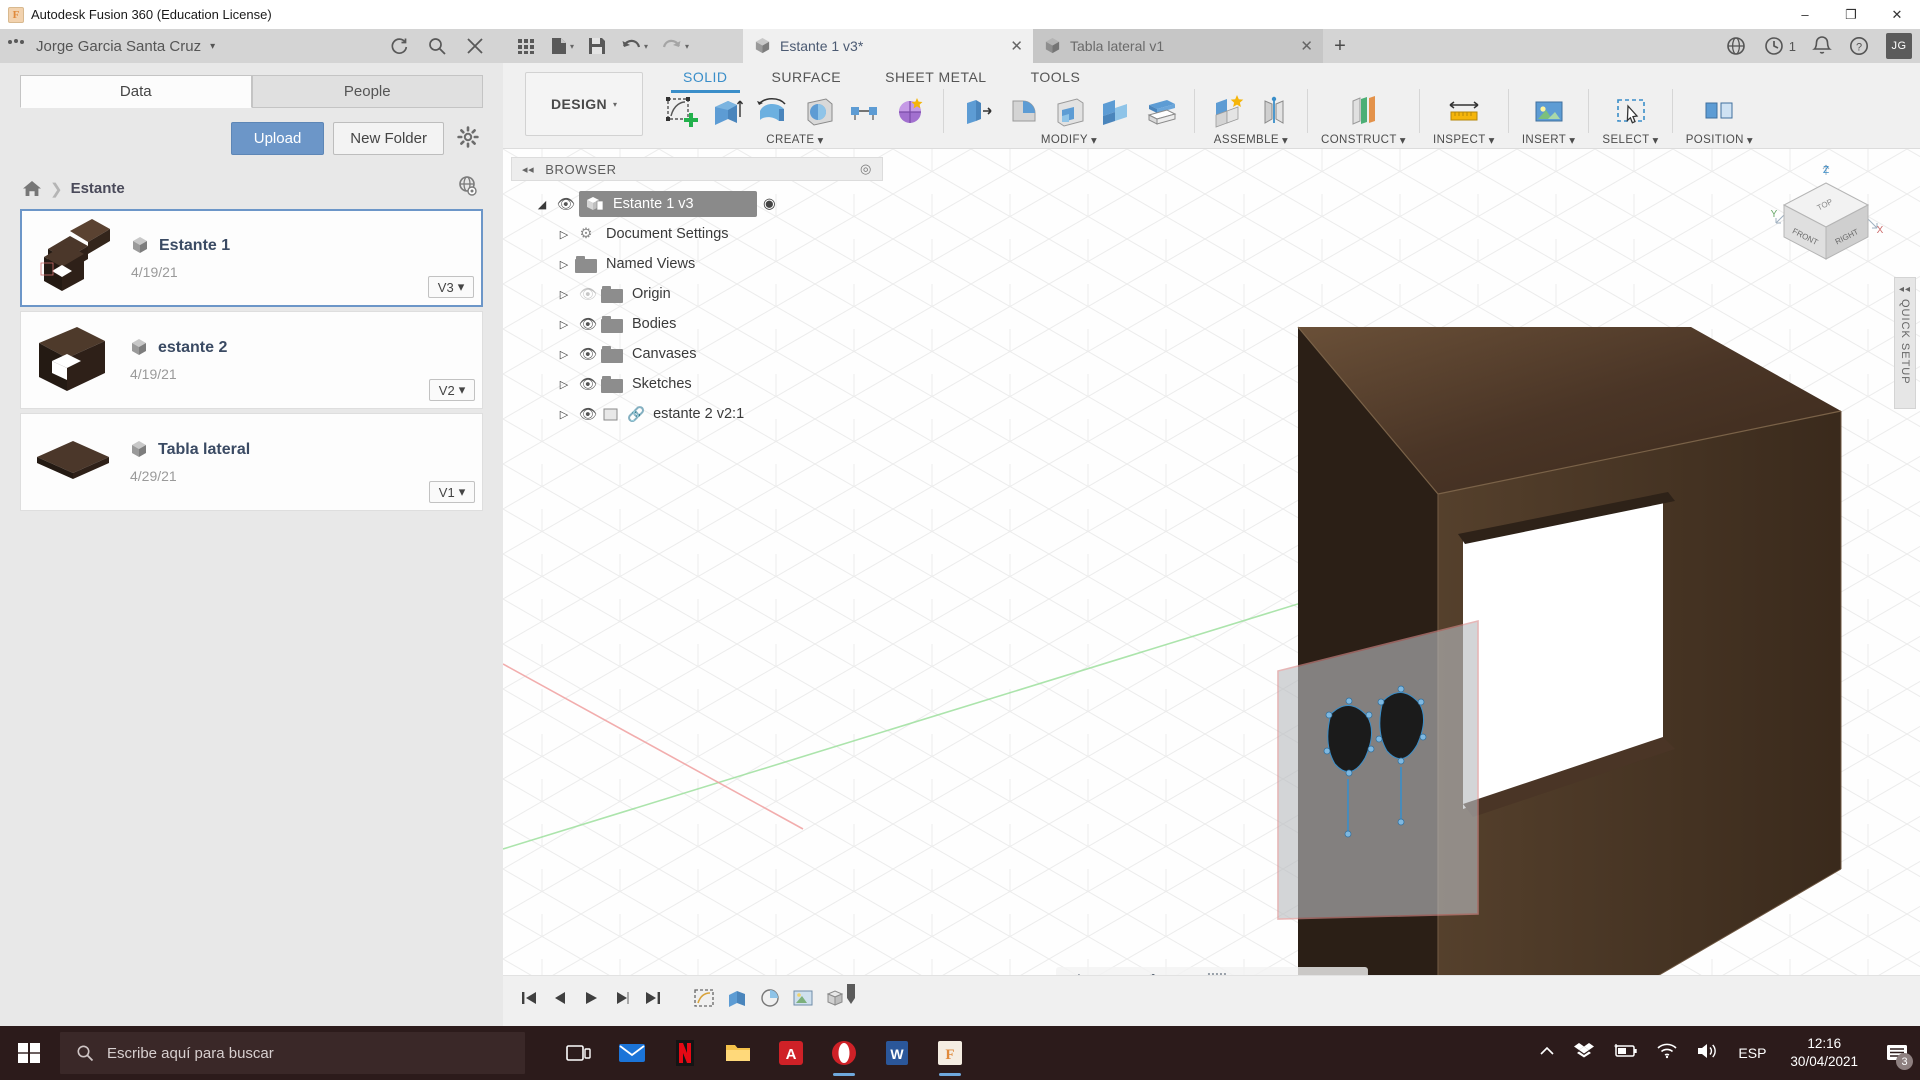  Describe the element at coordinates (634, 46) in the screenshot. I see `undo-button: ▾` at that location.